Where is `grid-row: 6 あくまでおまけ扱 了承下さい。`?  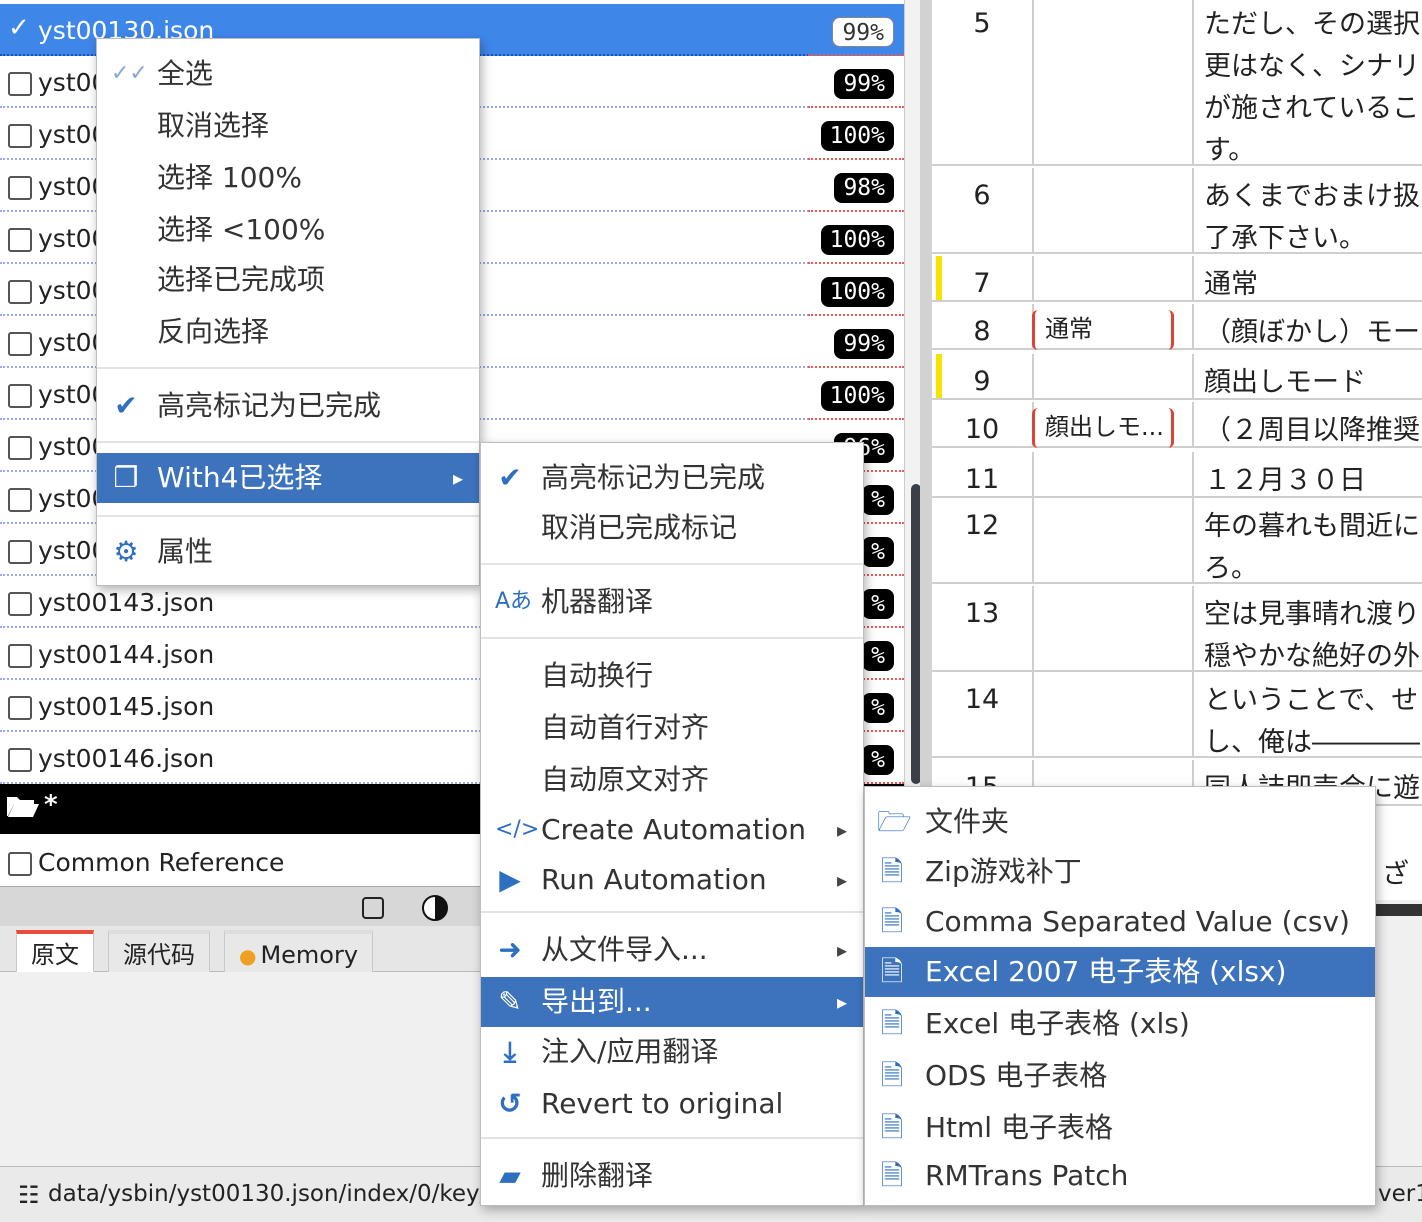
grid-row: 6 あくまでおまけ扱 了承下さい。 is located at coordinates (1177, 211).